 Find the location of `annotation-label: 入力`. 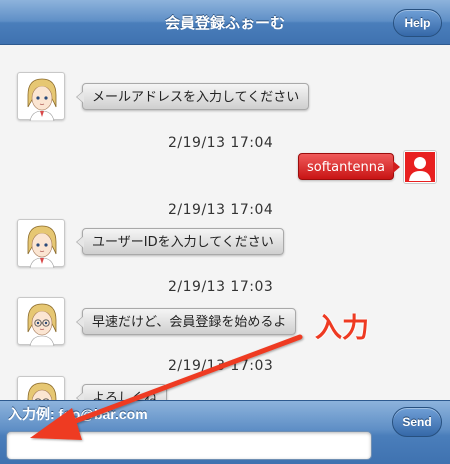

annotation-label: 入力 is located at coordinates (342, 328).